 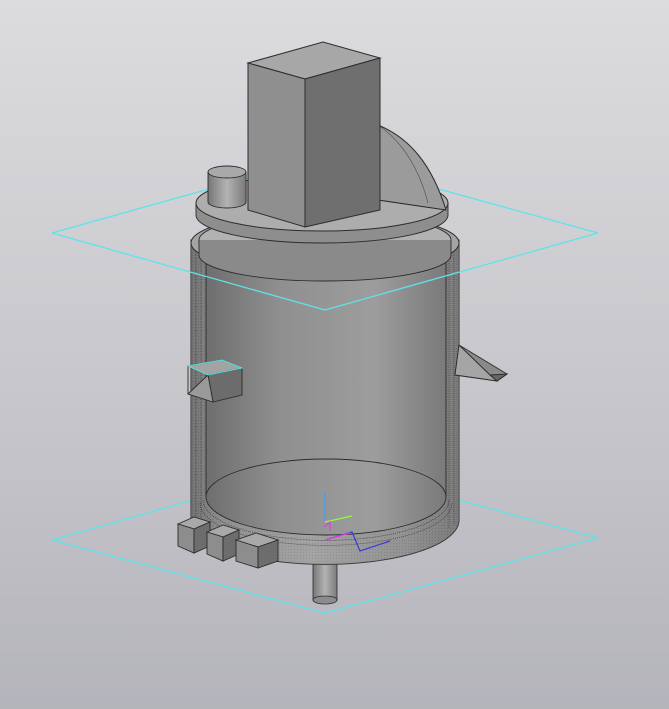 I want to click on cover-nozzle, so click(x=227, y=187).